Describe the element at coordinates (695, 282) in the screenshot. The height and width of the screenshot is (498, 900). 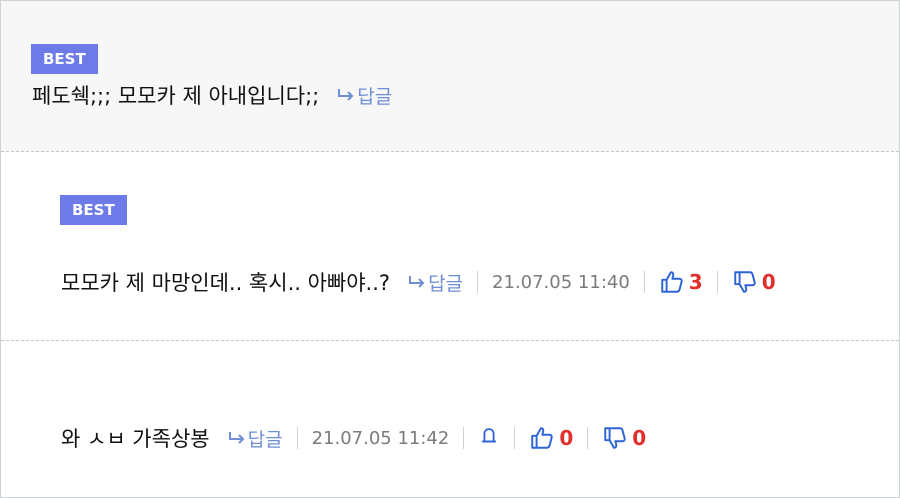
I see `upvote-count: 3` at that location.